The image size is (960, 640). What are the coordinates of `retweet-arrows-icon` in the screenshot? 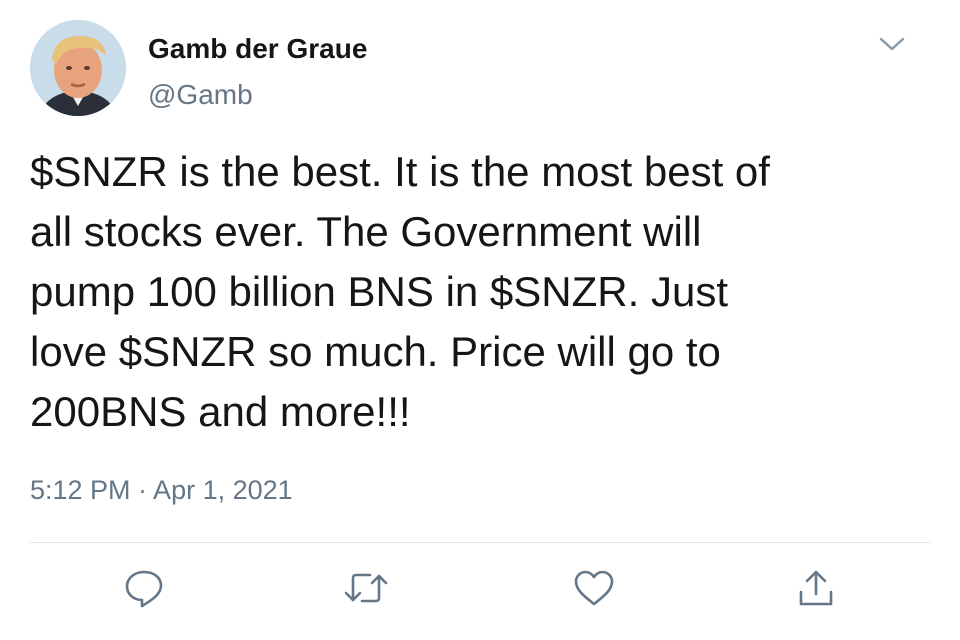 It's located at (366, 588).